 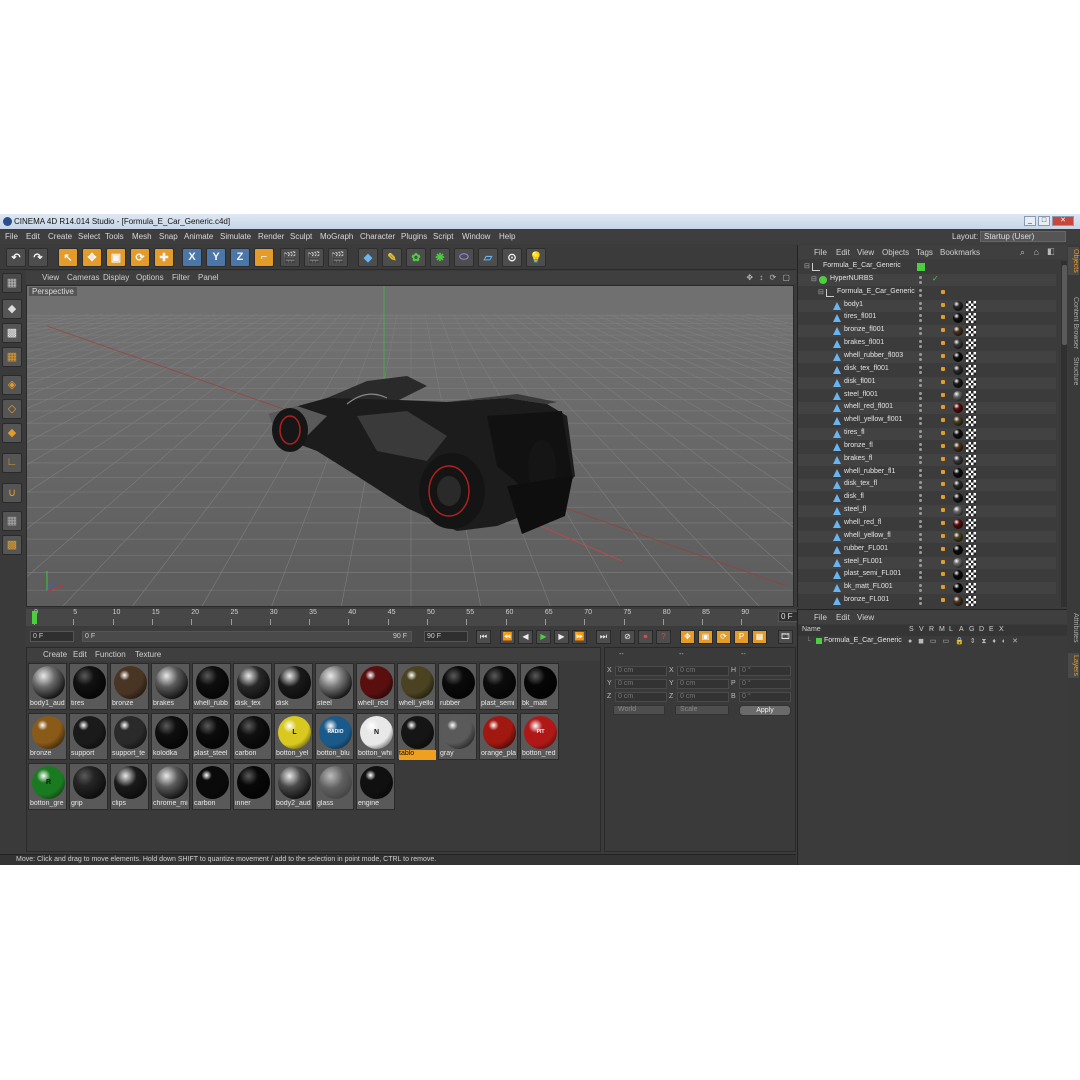 What do you see at coordinates (336, 236) in the screenshot?
I see `menu-item-11: MoGraph` at bounding box center [336, 236].